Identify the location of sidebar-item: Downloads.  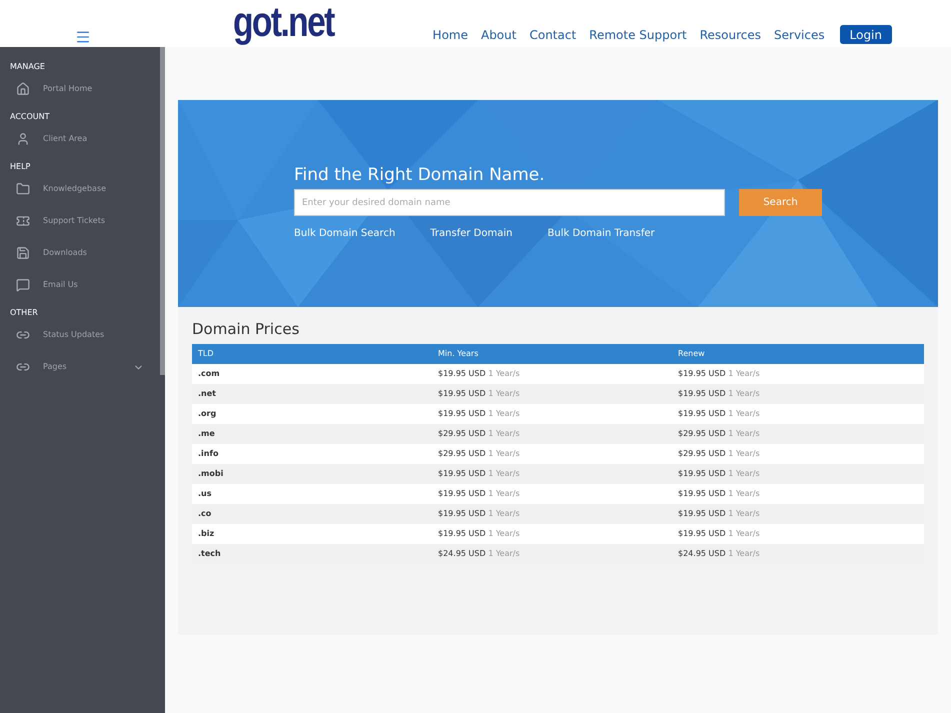
(80, 253).